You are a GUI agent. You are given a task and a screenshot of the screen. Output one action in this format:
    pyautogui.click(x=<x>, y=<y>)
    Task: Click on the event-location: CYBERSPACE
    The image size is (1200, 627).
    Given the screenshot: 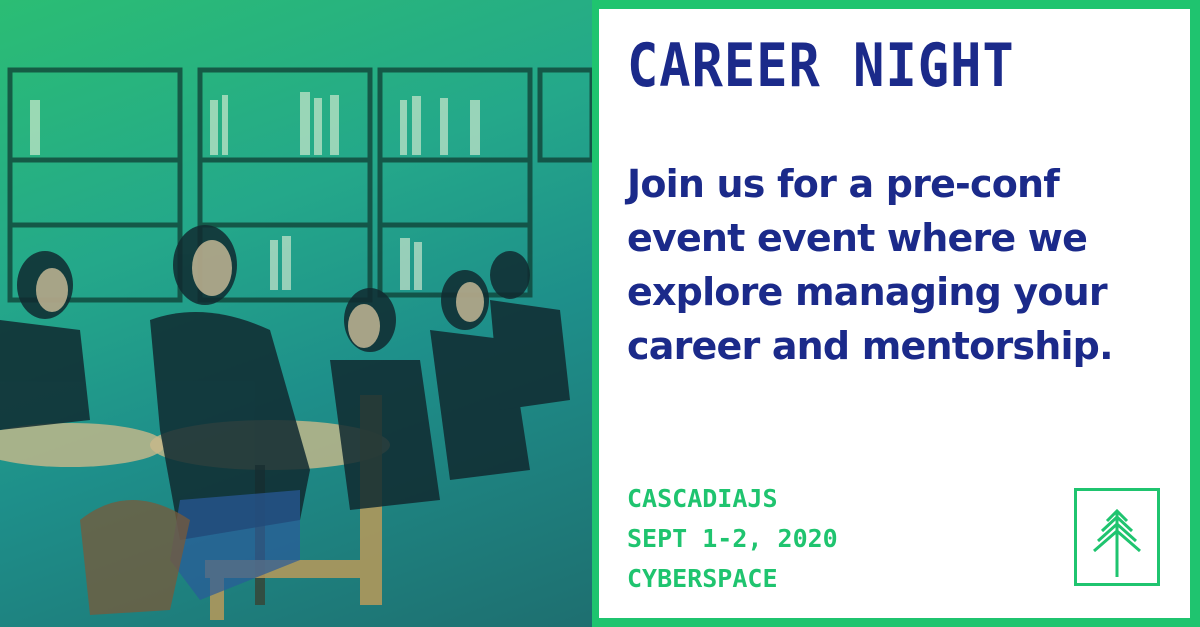 What is the action you would take?
    pyautogui.click(x=702, y=578)
    